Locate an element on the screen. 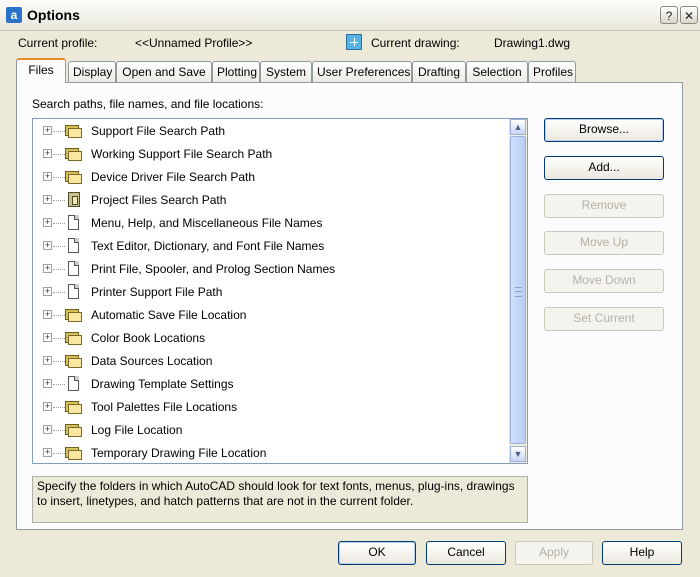 This screenshot has height=577, width=700. tree-item: + Log File Location is located at coordinates (270, 431).